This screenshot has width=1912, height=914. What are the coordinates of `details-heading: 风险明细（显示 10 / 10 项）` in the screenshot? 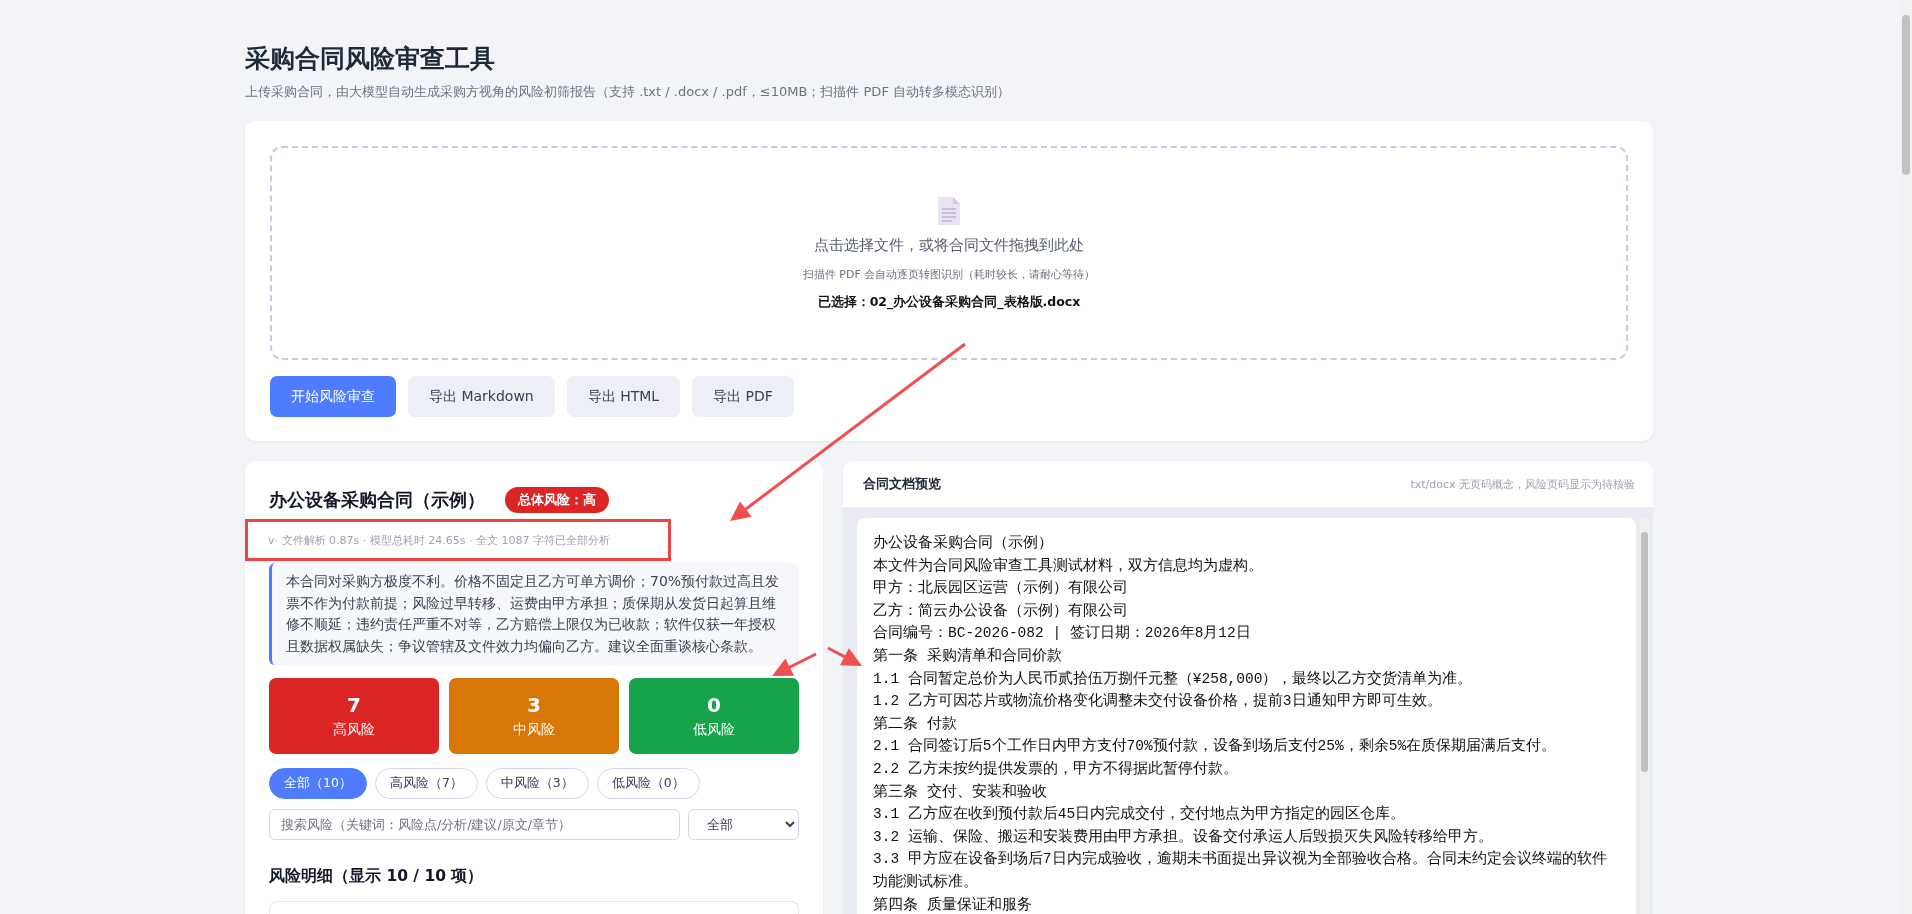 It's located at (377, 876).